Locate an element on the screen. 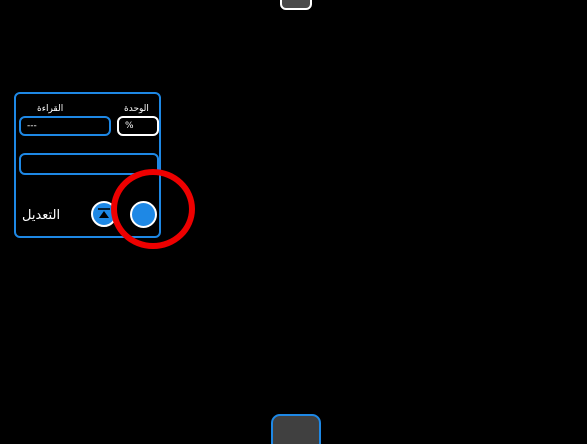 The height and width of the screenshot is (444, 587). up-arrow-icon is located at coordinates (104, 213).